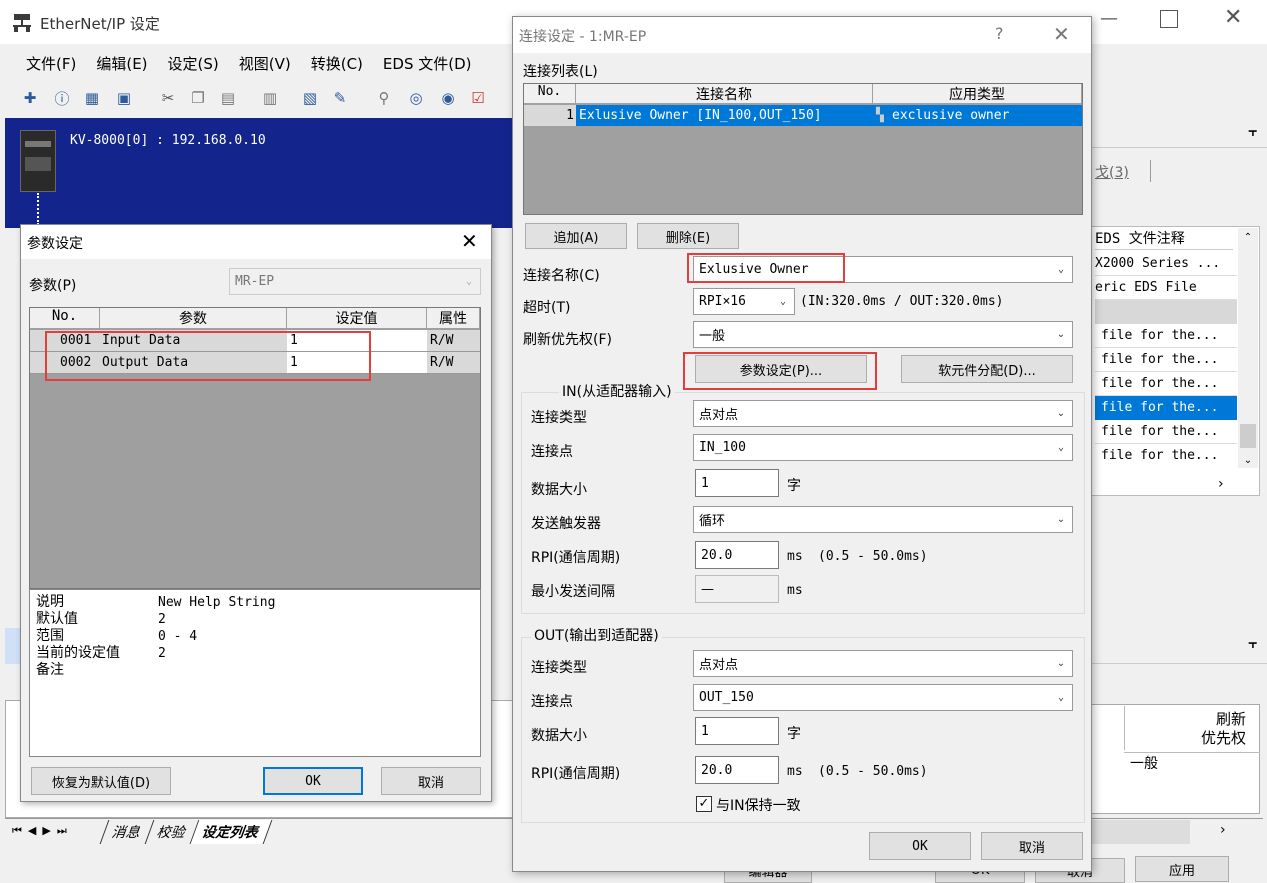 The image size is (1267, 883). Describe the element at coordinates (737, 731) in the screenshot. I see `out-size-input: 1` at that location.